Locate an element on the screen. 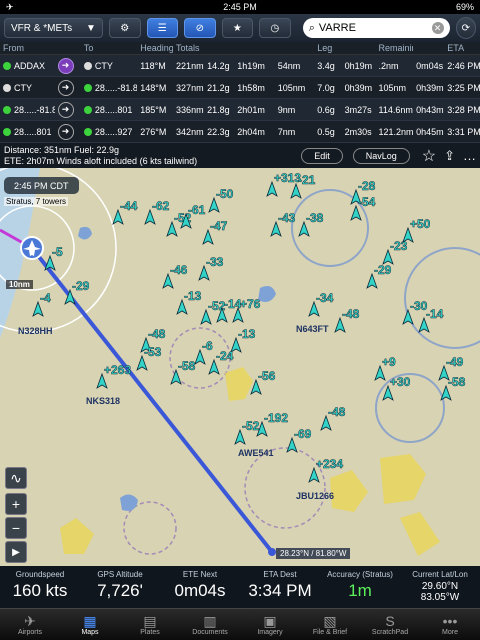 The width and height of the screenshot is (480, 640). row-l-dist: 7nm is located at coordinates (286, 131).